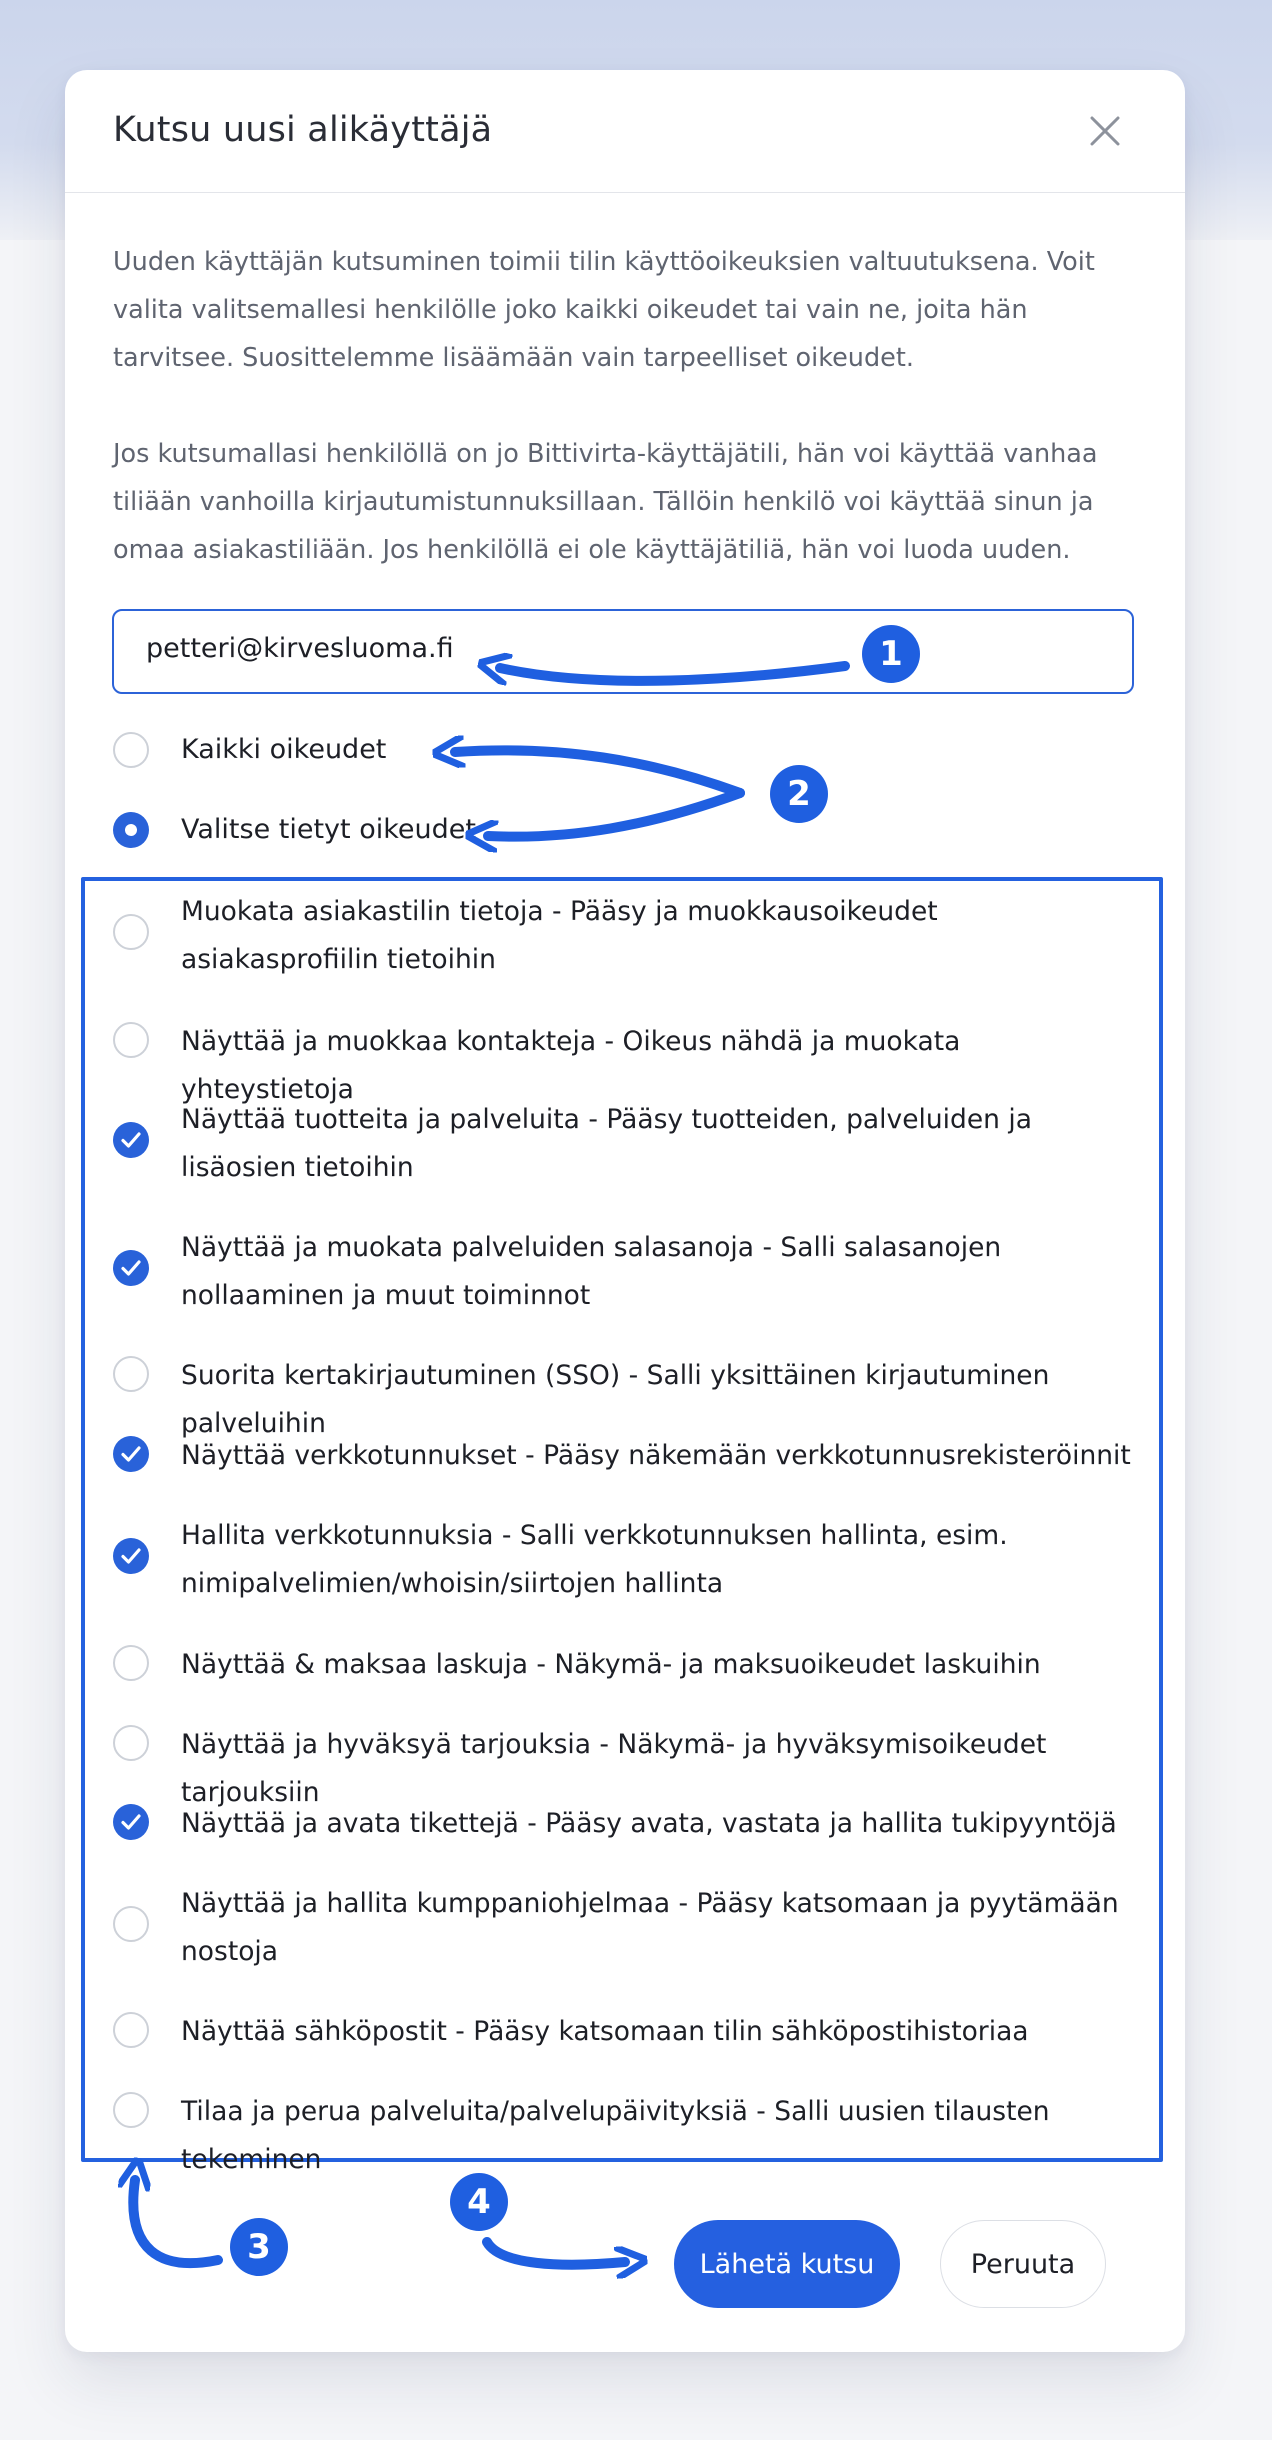  What do you see at coordinates (479, 2202) in the screenshot?
I see `annotation-badge-4: 4` at bounding box center [479, 2202].